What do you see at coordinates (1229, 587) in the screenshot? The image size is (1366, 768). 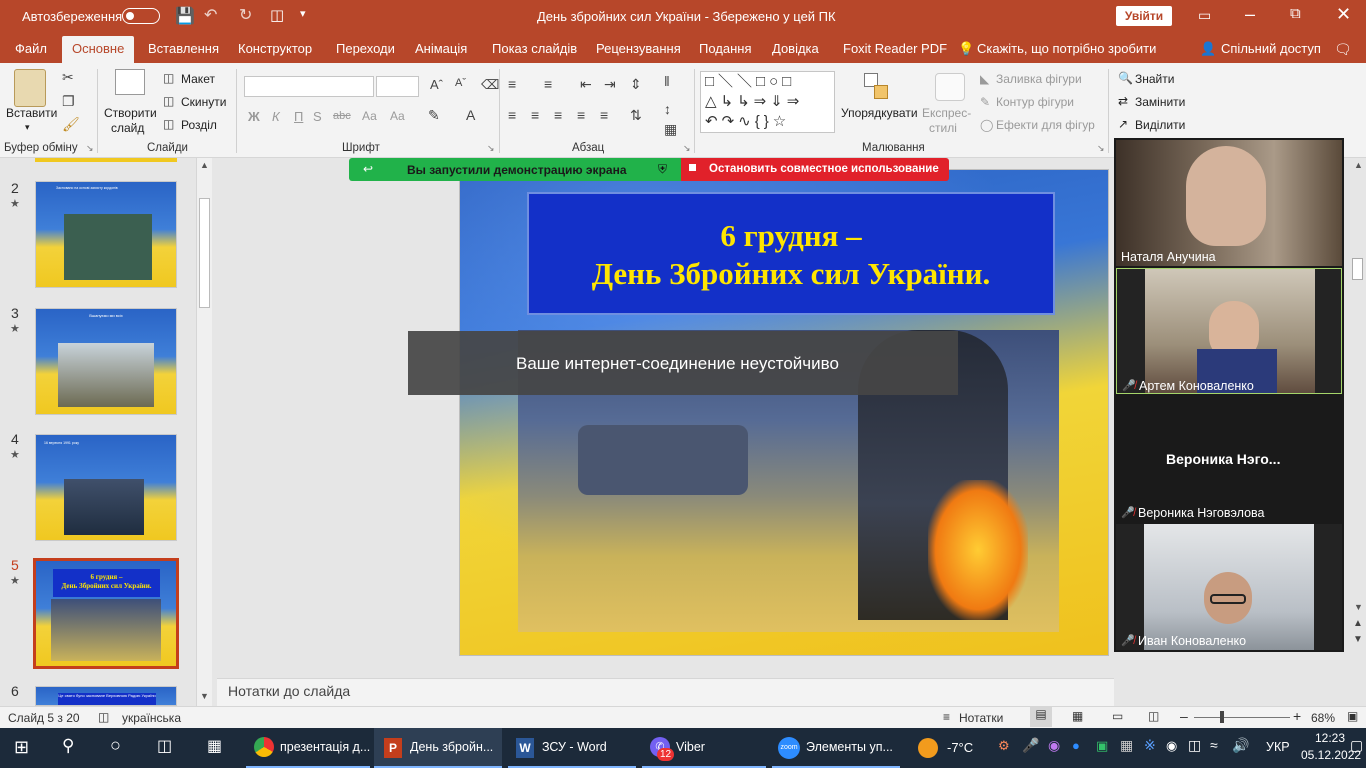 I see `participant-tile: 🎤̸ Иван Коноваленко` at bounding box center [1229, 587].